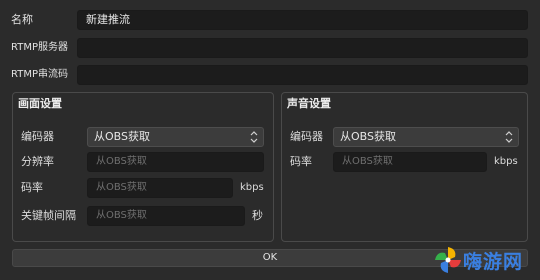  What do you see at coordinates (48, 215) in the screenshot?
I see `keyframe-interval-label: 关键帧间隔` at bounding box center [48, 215].